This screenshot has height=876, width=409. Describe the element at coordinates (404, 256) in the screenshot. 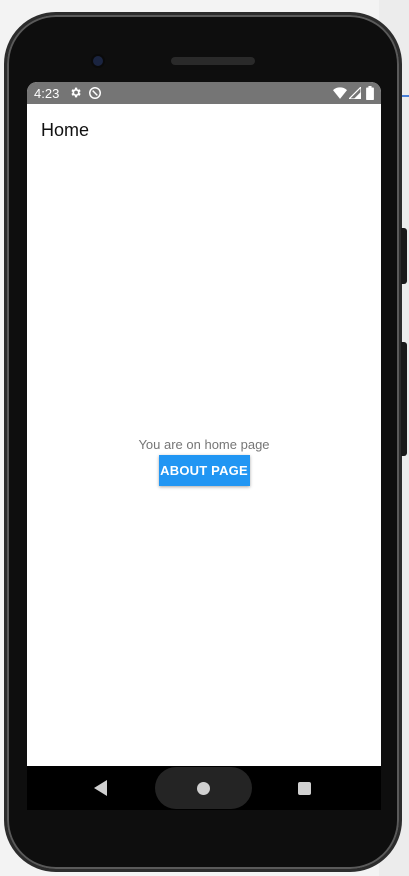

I see `volume-button` at that location.